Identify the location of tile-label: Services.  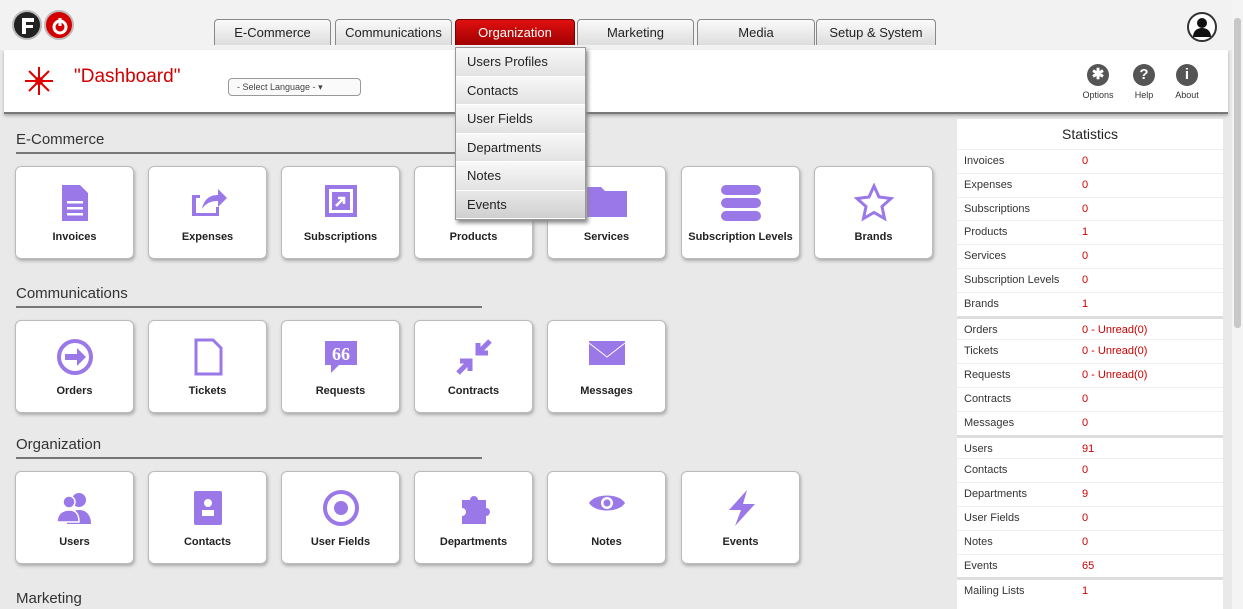
(606, 237).